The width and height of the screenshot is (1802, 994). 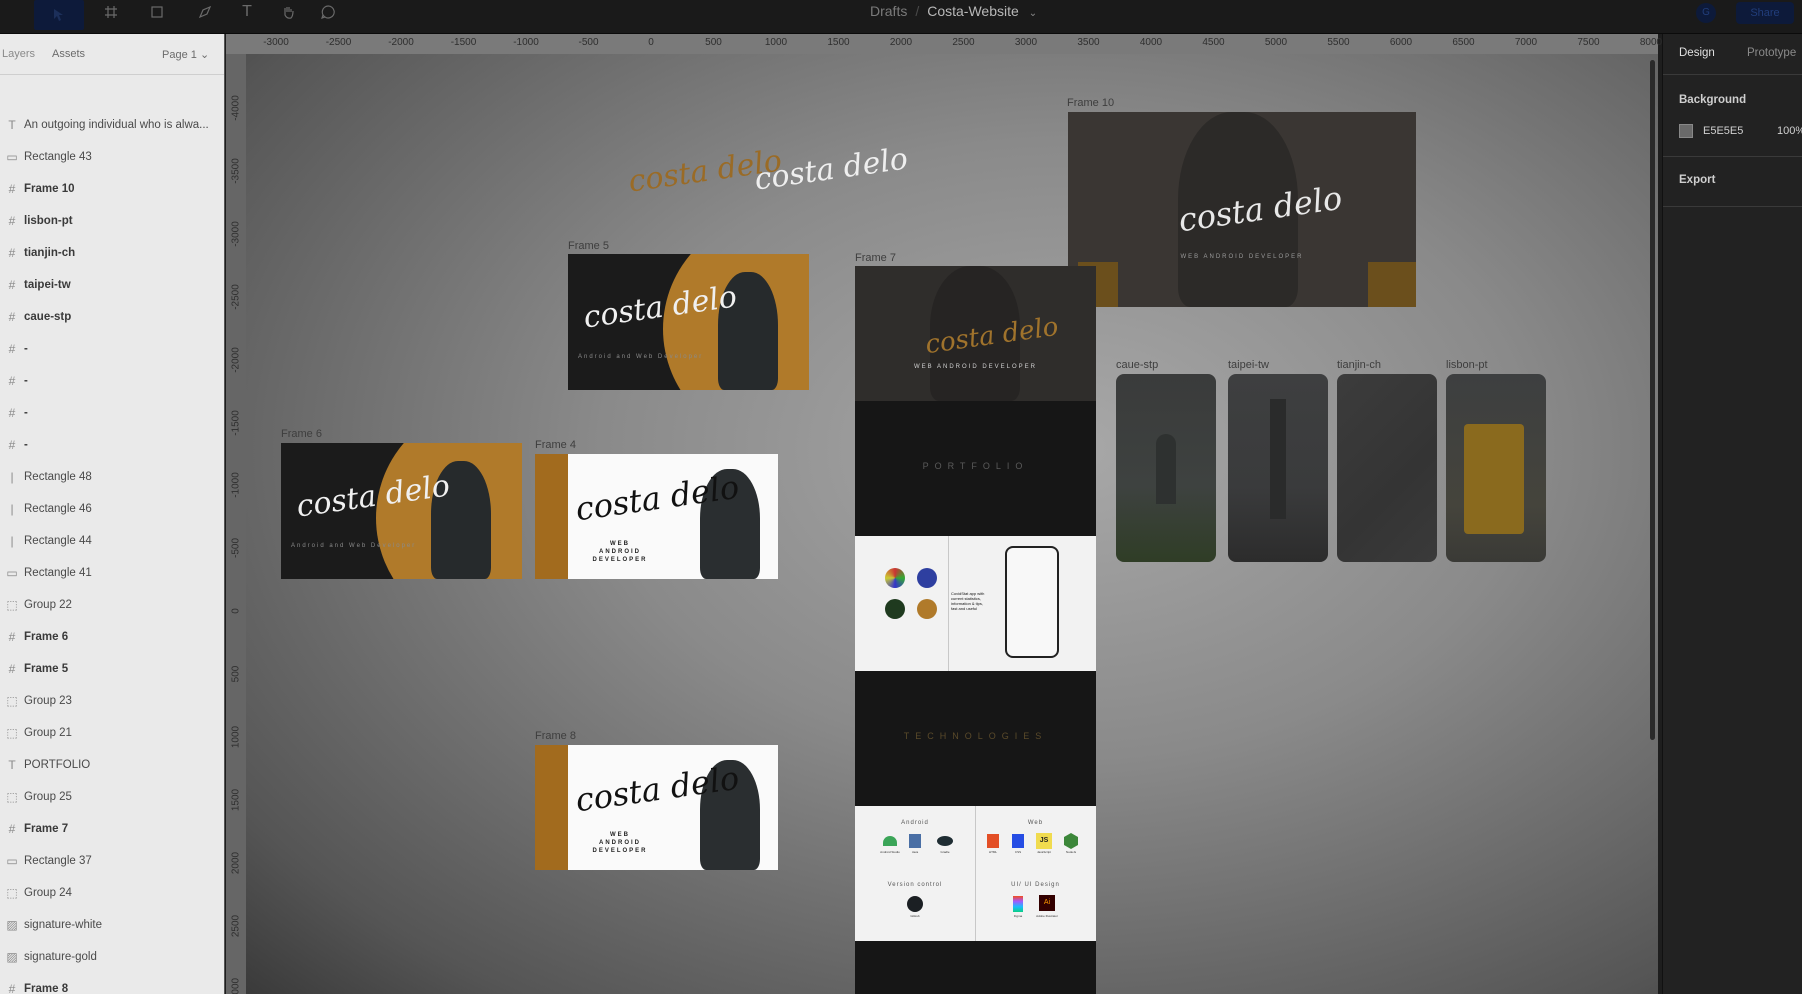 What do you see at coordinates (112, 669) in the screenshot?
I see `layer-item: # Frame 5` at bounding box center [112, 669].